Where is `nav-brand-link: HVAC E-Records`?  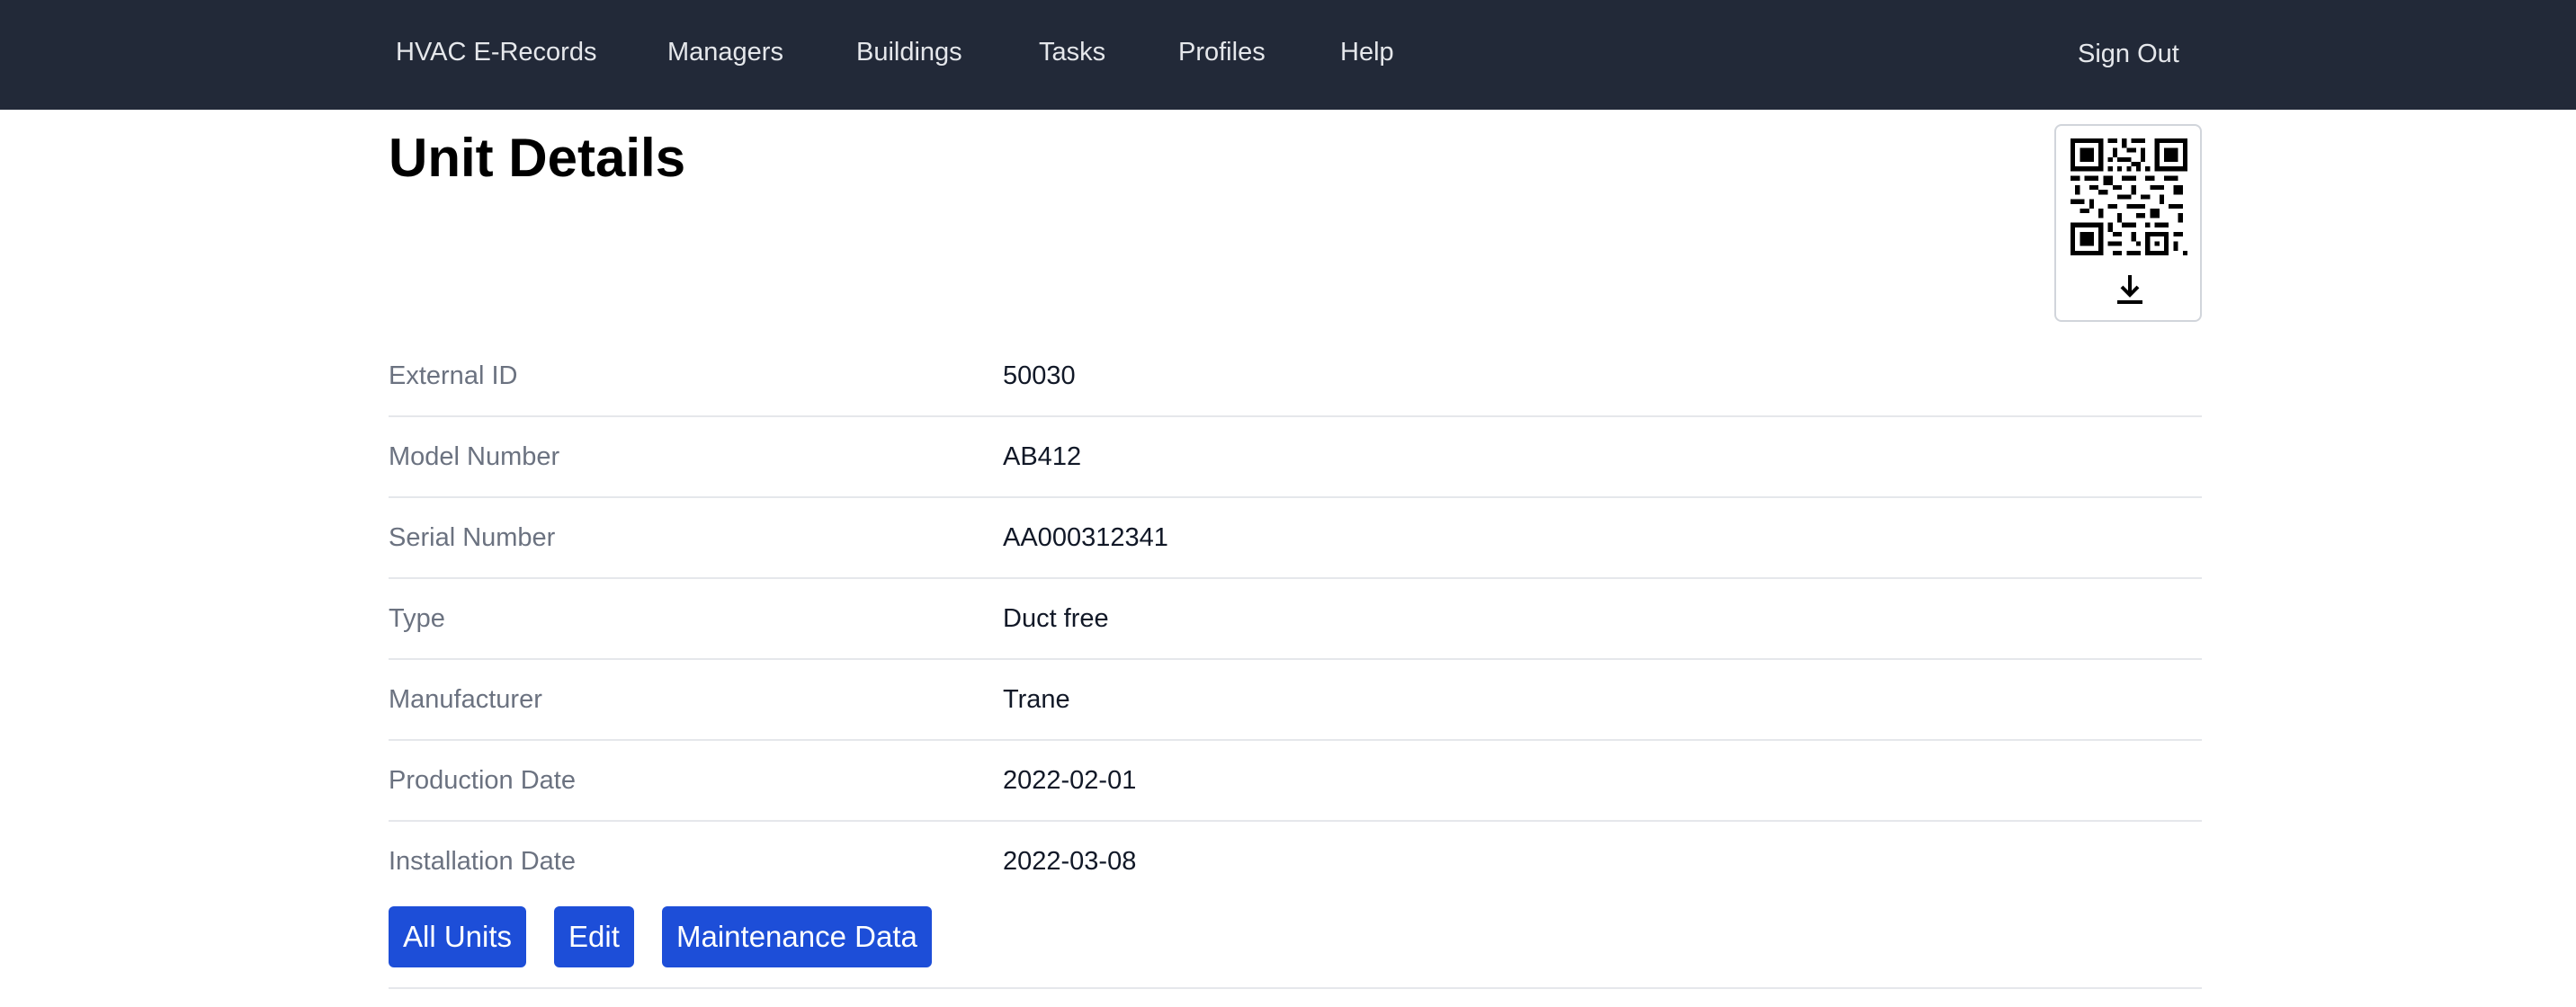
nav-brand-link: HVAC E-Records is located at coordinates (496, 55).